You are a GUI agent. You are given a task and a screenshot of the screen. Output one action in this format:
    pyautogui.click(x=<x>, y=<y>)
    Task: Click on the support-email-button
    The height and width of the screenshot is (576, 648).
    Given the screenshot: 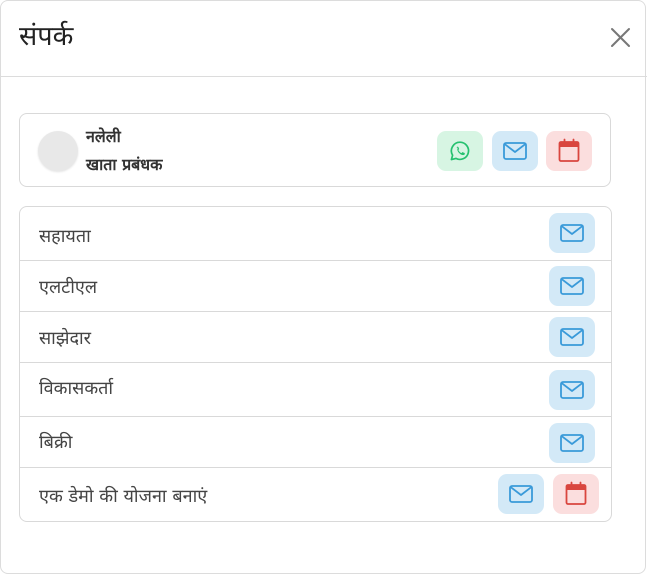 What is the action you would take?
    pyautogui.click(x=572, y=233)
    